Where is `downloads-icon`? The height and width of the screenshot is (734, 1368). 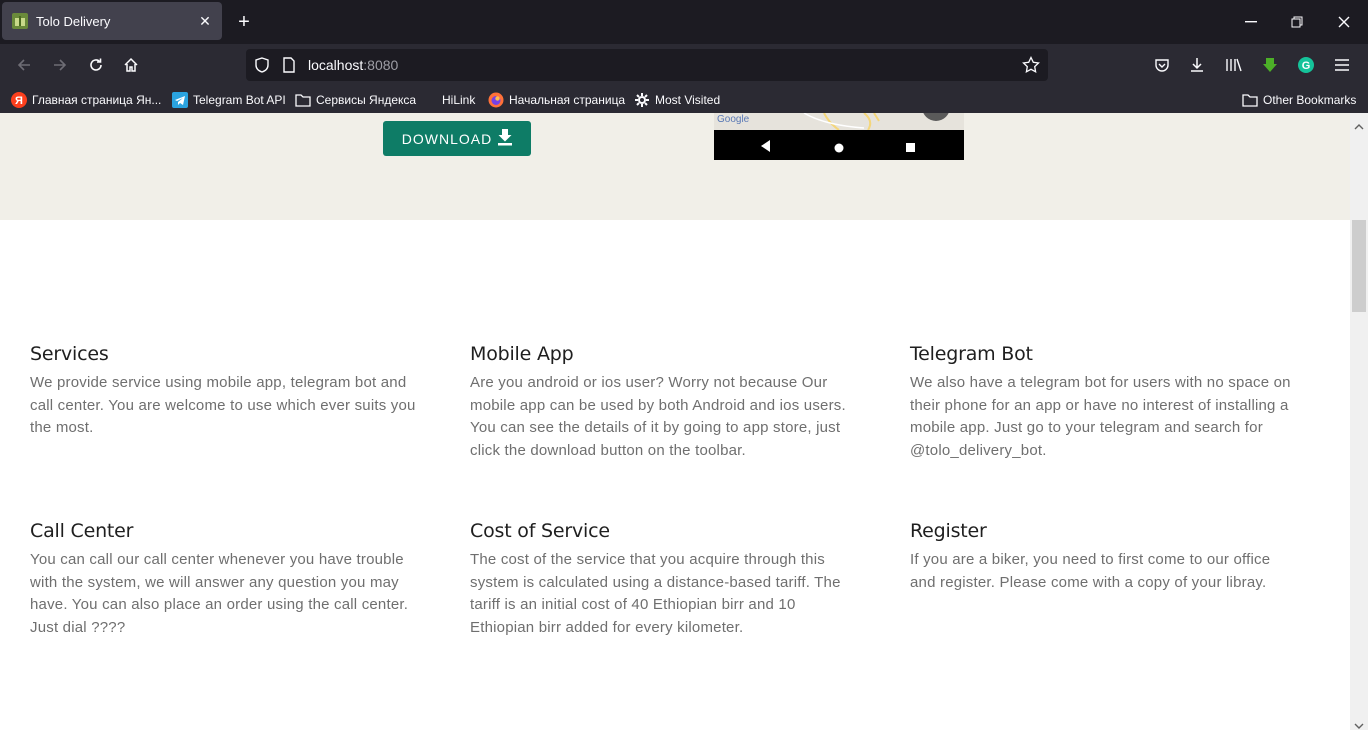 downloads-icon is located at coordinates (1197, 65).